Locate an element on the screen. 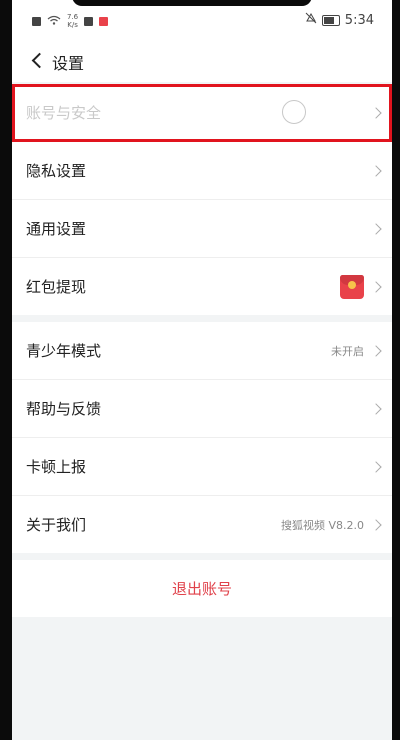 The image size is (400, 740). settings-item-privacy: 隐私设置 is located at coordinates (202, 171).